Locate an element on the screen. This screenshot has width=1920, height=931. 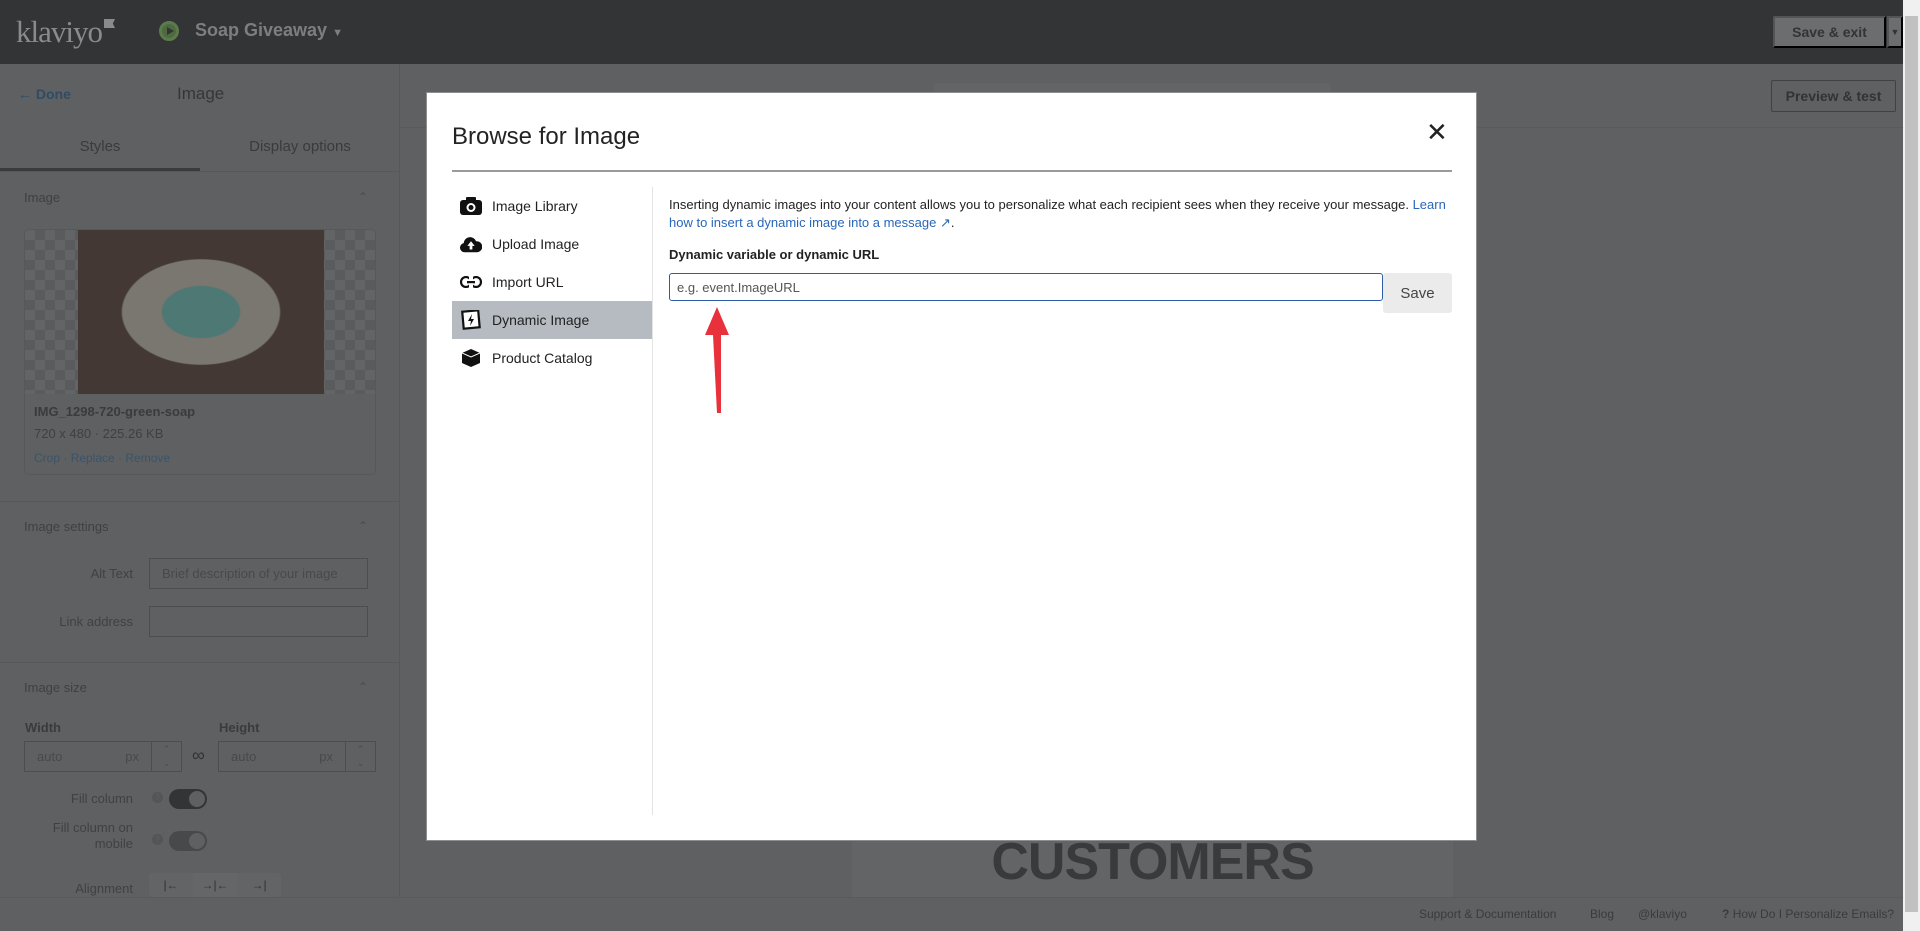
nav-label: Dynamic Image is located at coordinates (541, 320).